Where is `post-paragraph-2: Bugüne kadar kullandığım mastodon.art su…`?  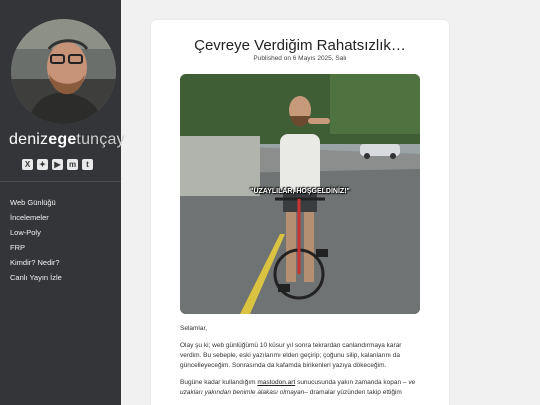 post-paragraph-2: Bugüne kadar kullandığım mastodon.art su… is located at coordinates (302, 388).